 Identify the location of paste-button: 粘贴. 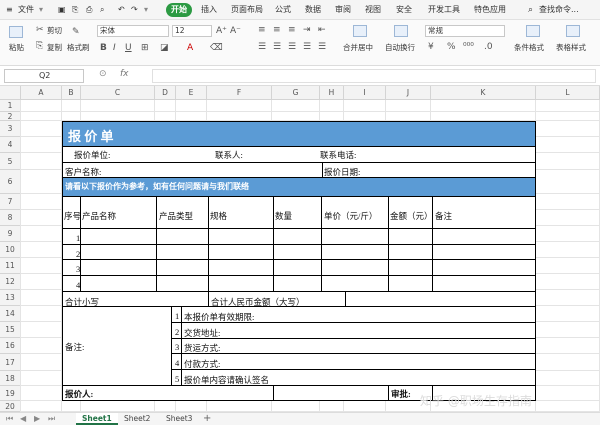
(16, 47).